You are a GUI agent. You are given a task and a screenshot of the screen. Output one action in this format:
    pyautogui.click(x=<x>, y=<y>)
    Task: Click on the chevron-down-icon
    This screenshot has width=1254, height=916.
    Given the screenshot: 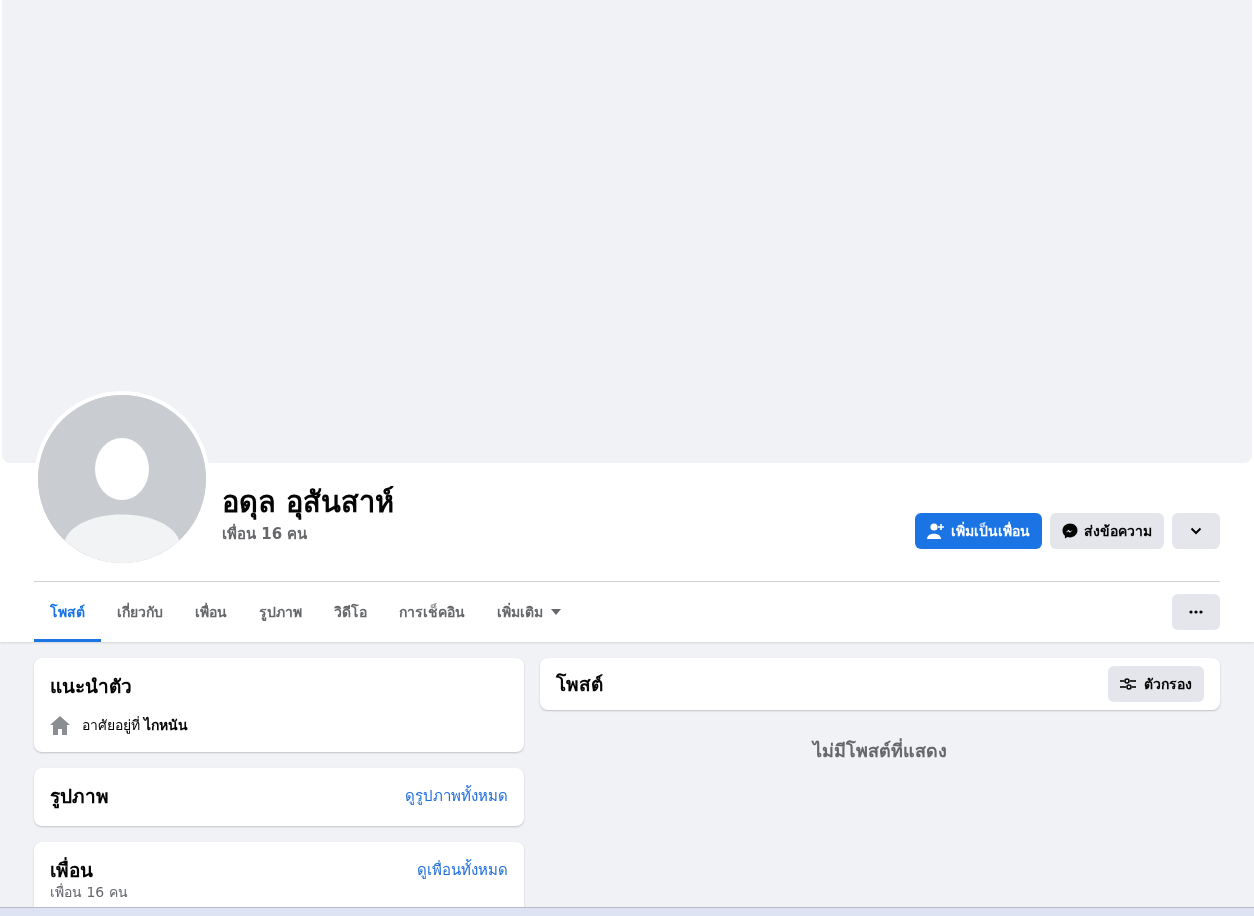 What is the action you would take?
    pyautogui.click(x=1196, y=531)
    